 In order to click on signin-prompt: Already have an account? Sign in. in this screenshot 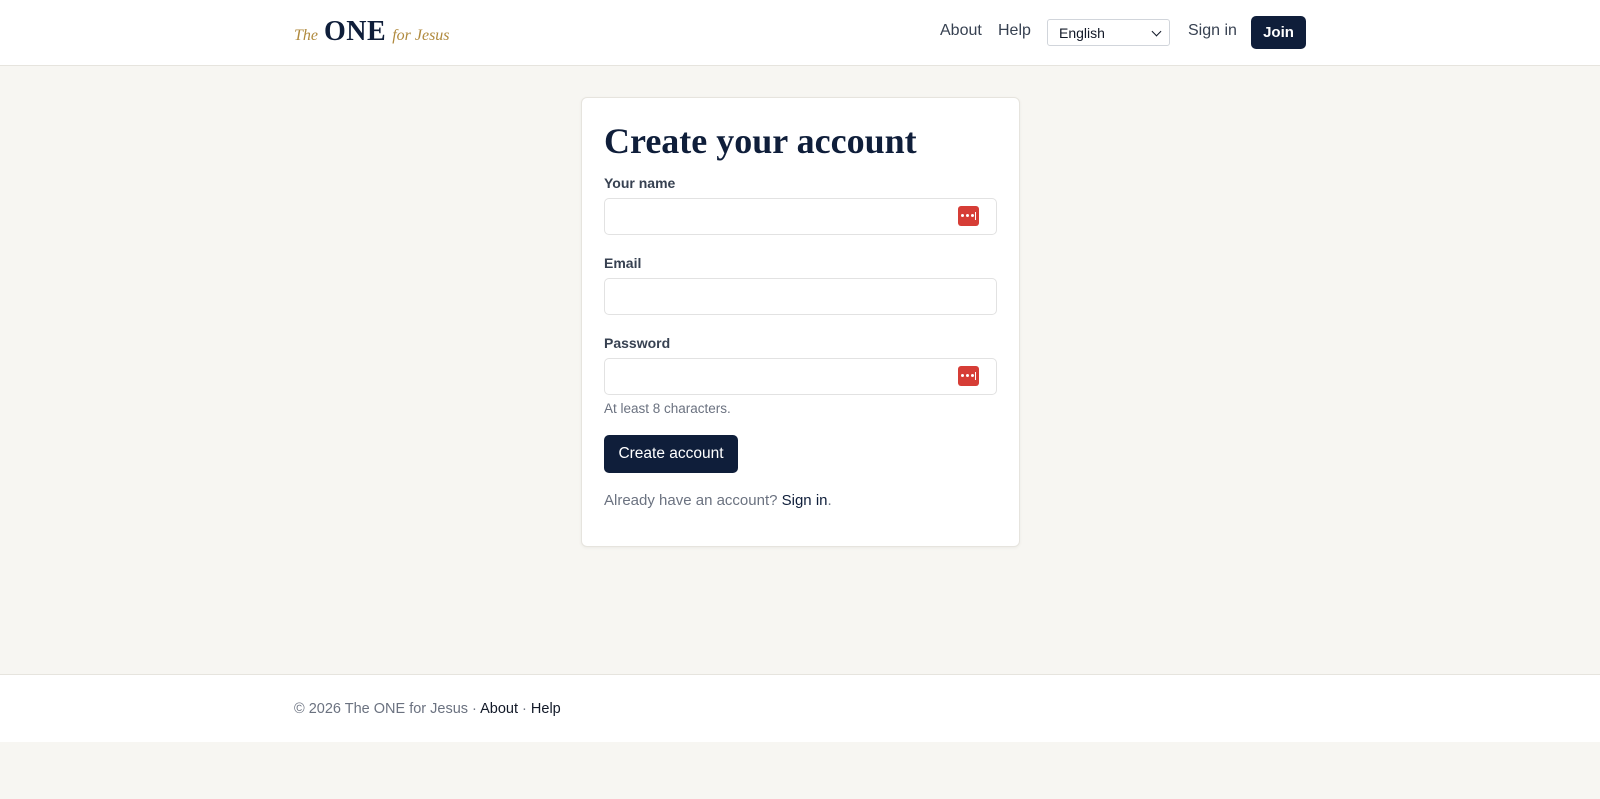, I will do `click(718, 500)`.